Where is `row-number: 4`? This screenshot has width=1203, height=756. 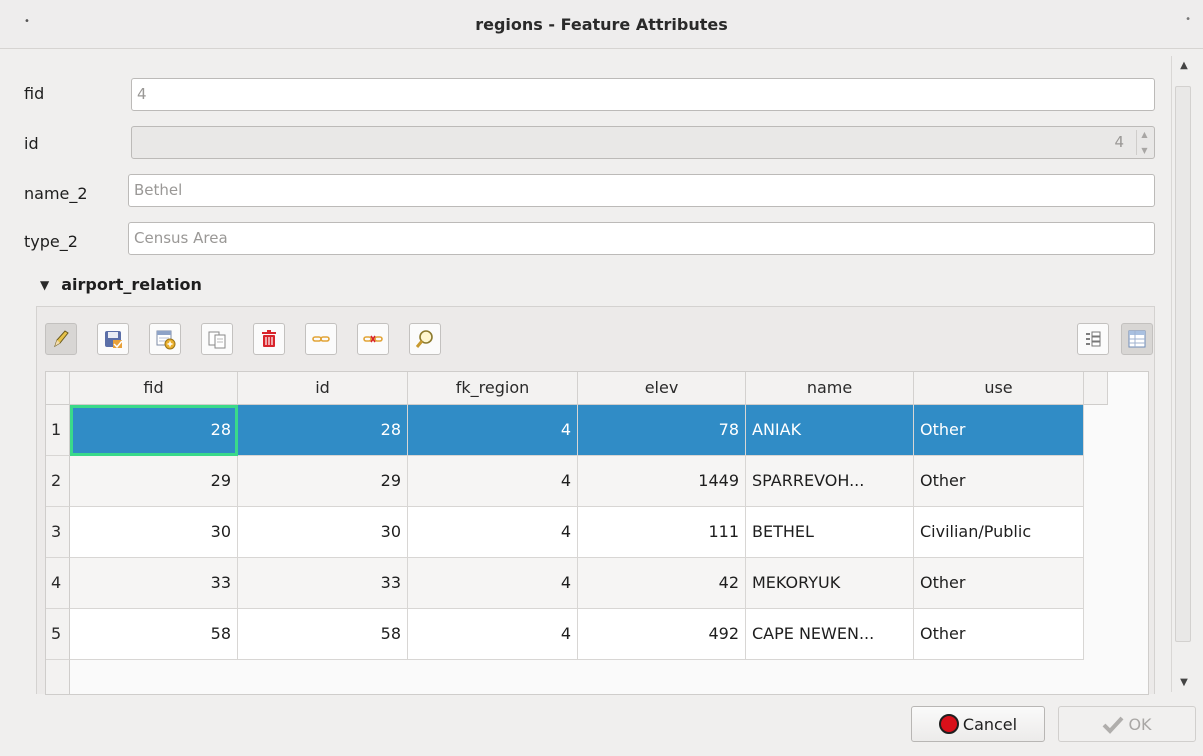 row-number: 4 is located at coordinates (58, 583).